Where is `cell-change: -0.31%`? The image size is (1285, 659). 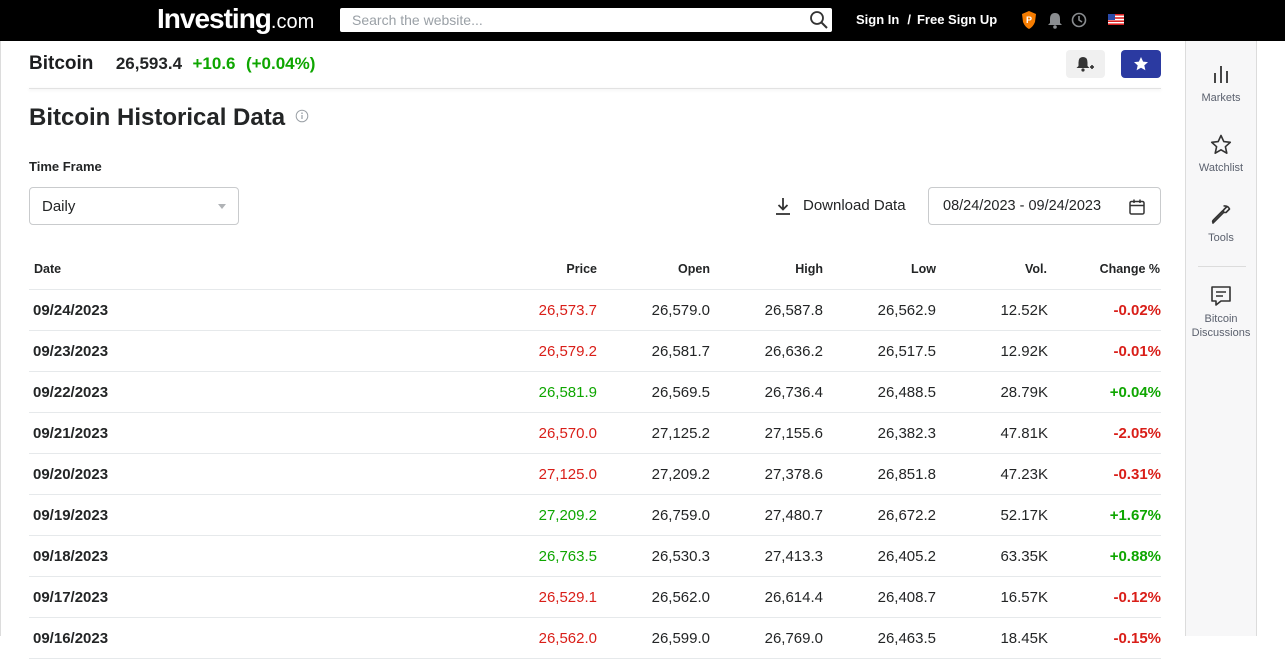 cell-change: -0.31% is located at coordinates (1137, 474).